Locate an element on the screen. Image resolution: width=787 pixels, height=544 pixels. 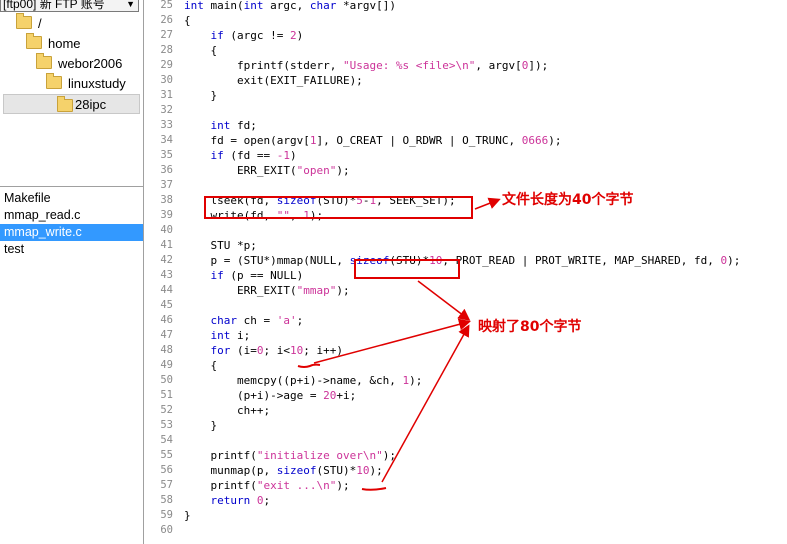
ftp-account-label: [ftp00] 新 FTP 账号 is located at coordinates (54, 5).